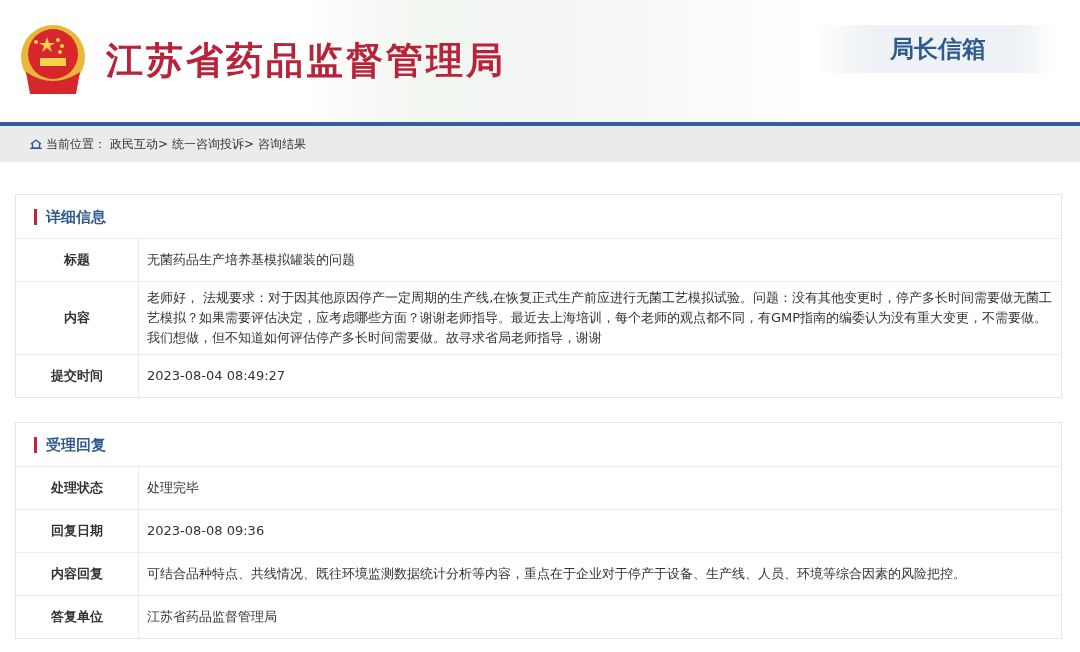 This screenshot has width=1080, height=652. Describe the element at coordinates (76, 144) in the screenshot. I see `breadcrumb-label: 当前位置：` at that location.